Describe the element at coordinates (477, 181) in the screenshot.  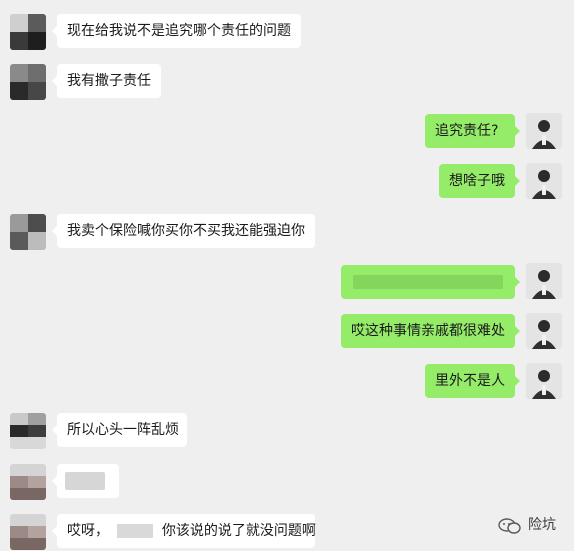
I see `message-text: 想啥子哦` at that location.